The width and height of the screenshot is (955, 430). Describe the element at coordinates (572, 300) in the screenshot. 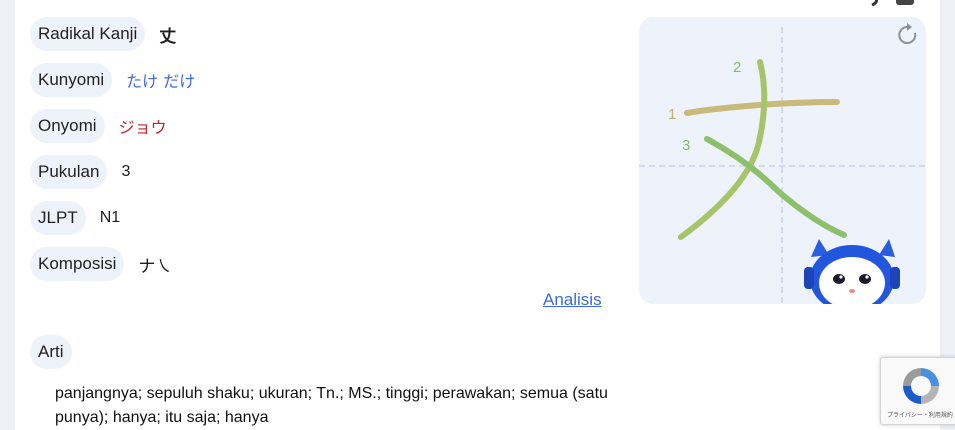

I see `analisis-link: Analisis` at that location.